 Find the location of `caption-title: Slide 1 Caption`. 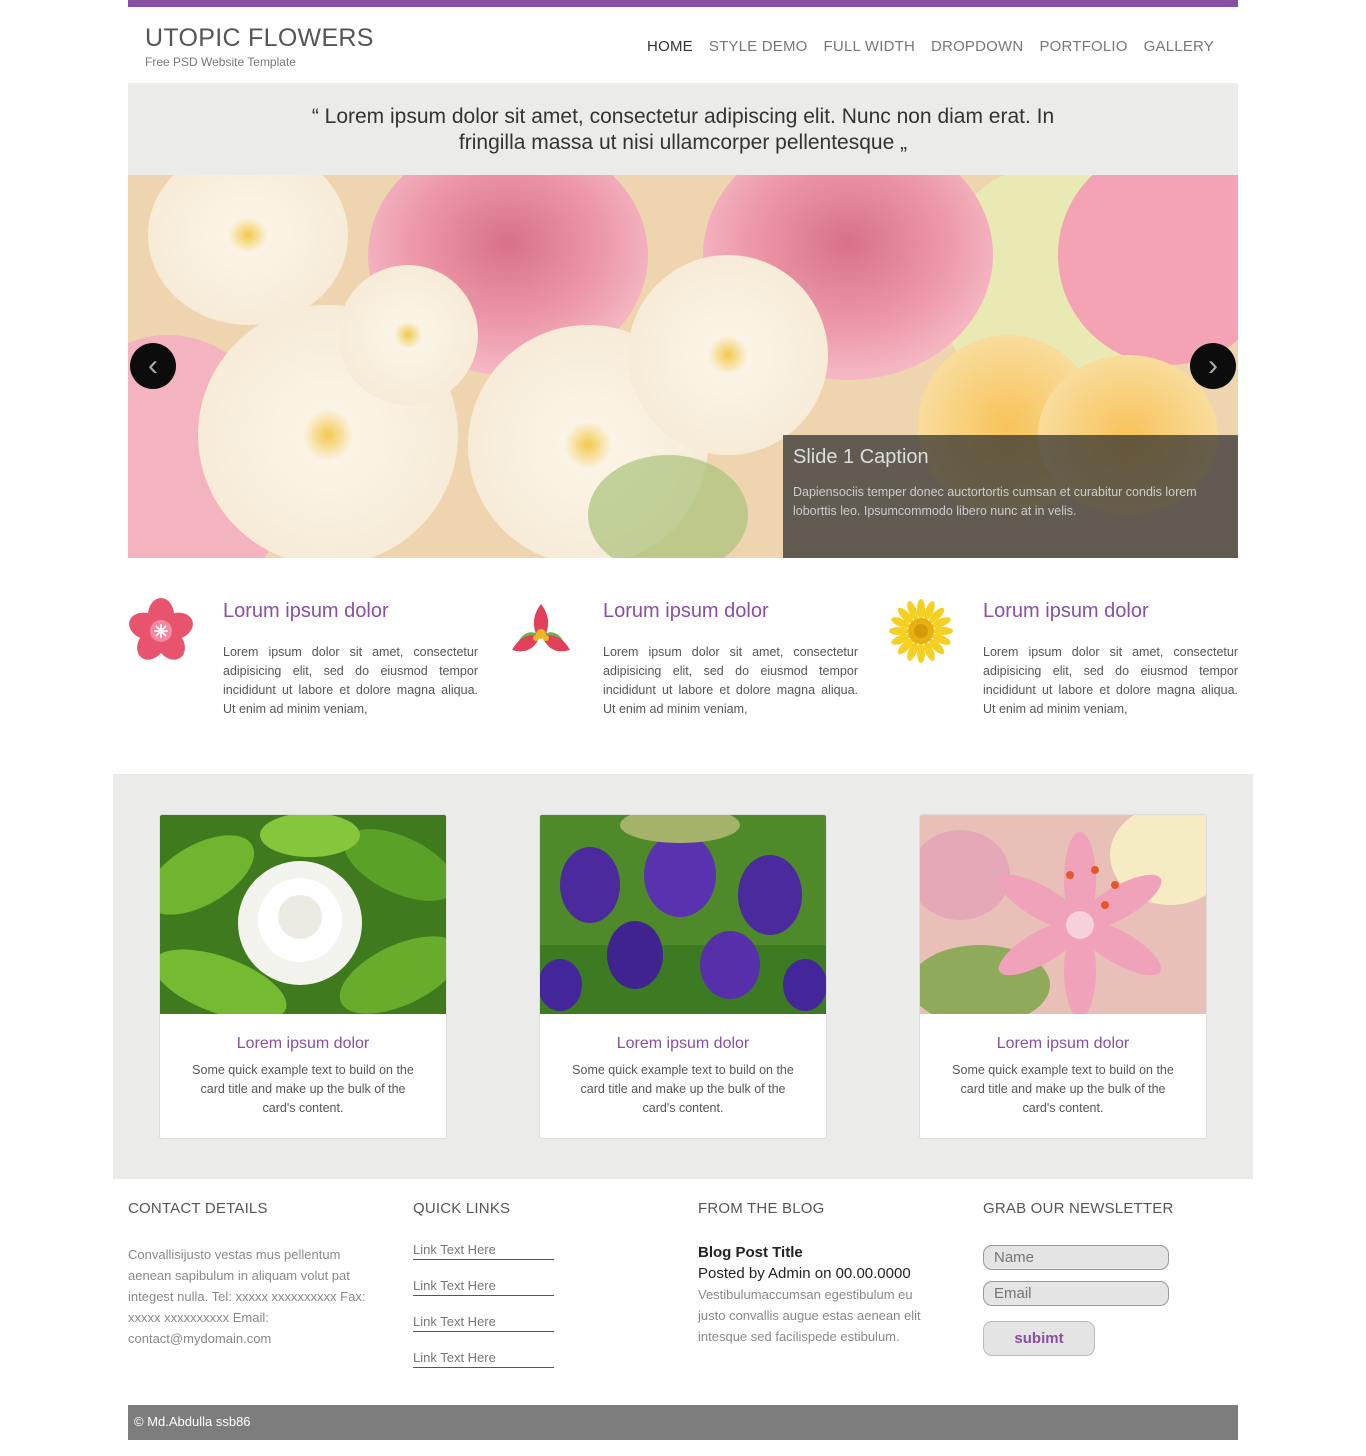

caption-title: Slide 1 Caption is located at coordinates (861, 457).